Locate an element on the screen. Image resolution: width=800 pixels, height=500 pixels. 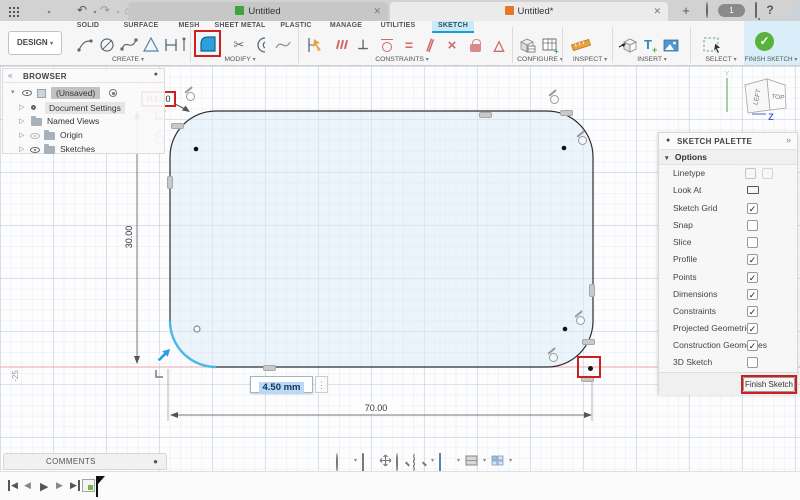
finish-sketch-label: FINISH SKETCH ▾ is located at coordinates (771, 59).